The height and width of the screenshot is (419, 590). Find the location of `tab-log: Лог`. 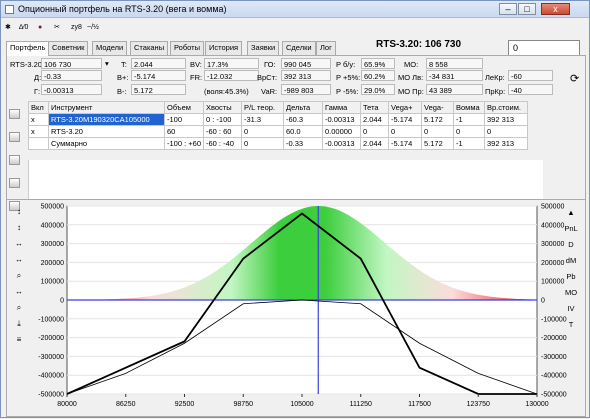

tab-log: Лог is located at coordinates (326, 48).